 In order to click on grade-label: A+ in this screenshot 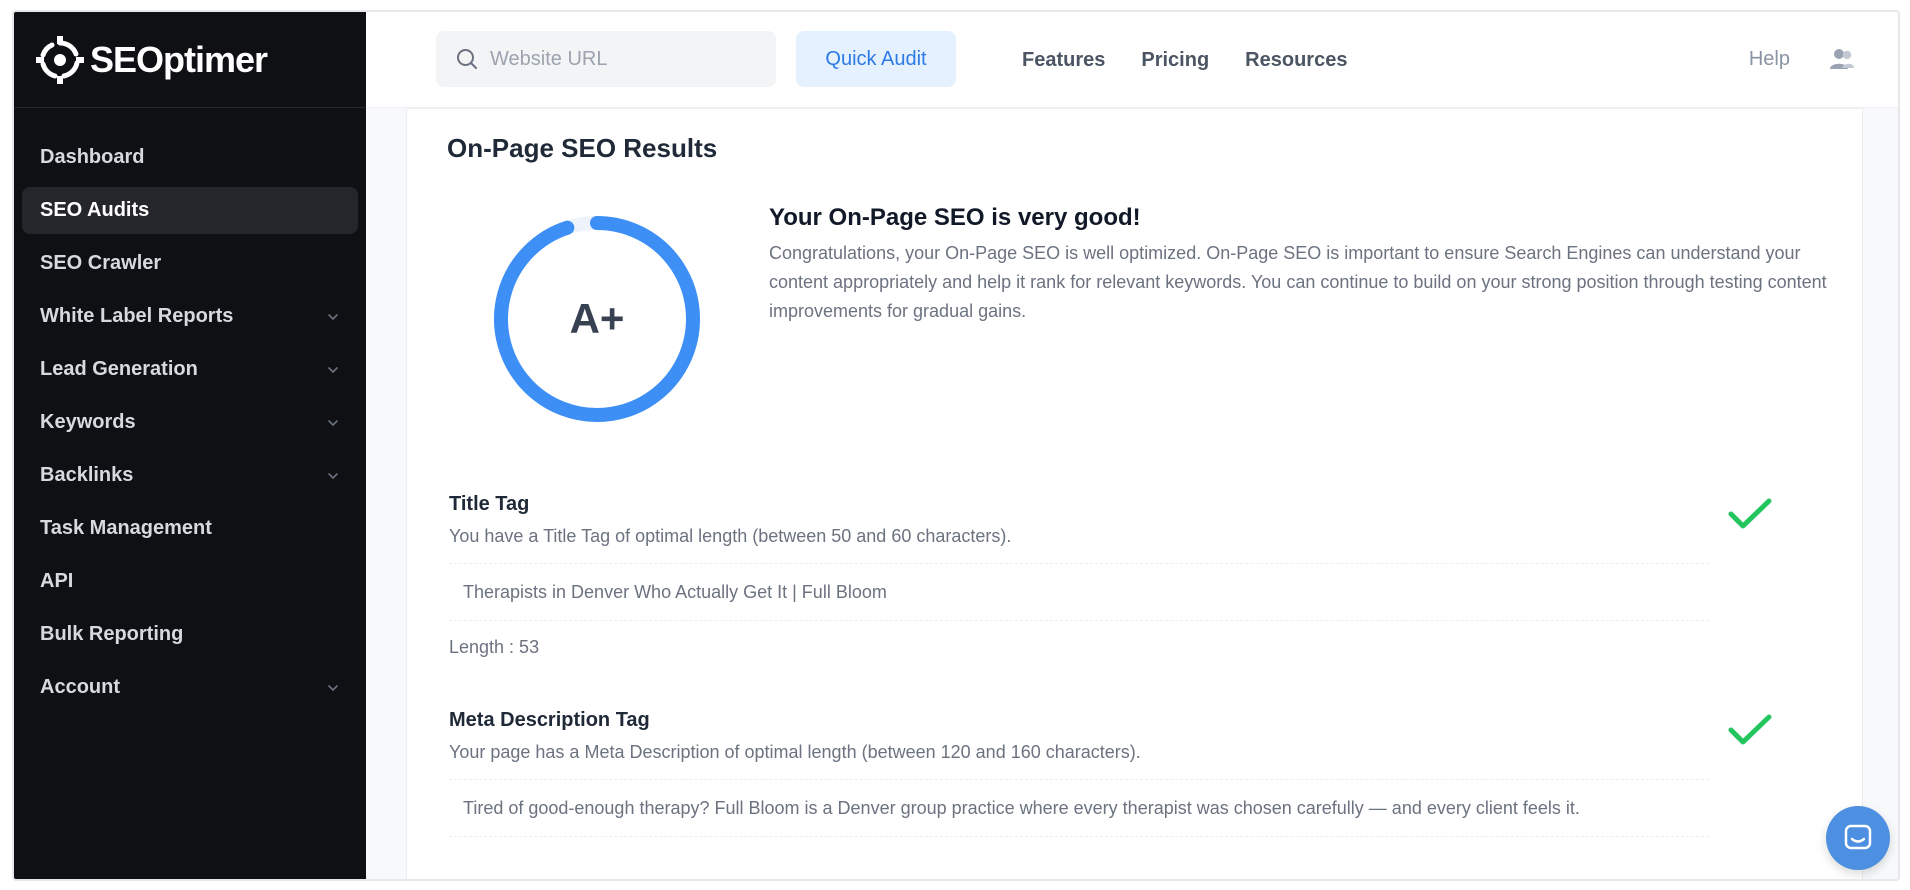, I will do `click(597, 318)`.